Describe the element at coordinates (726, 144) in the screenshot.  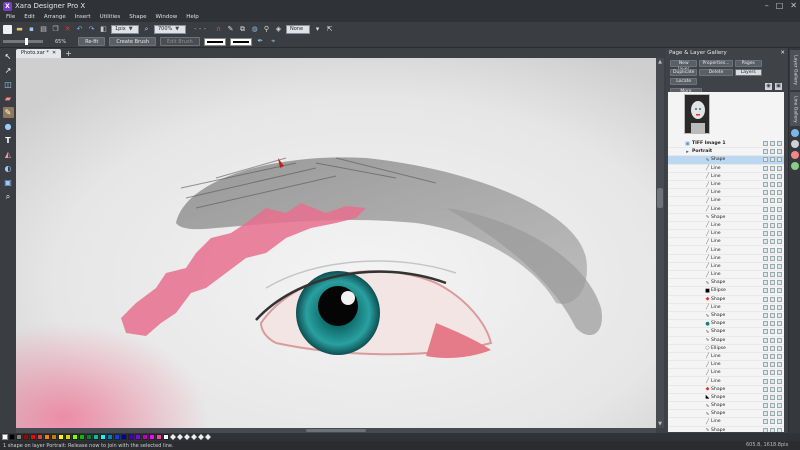
I see `layer-row: ▣ TIFF Image 1` at that location.